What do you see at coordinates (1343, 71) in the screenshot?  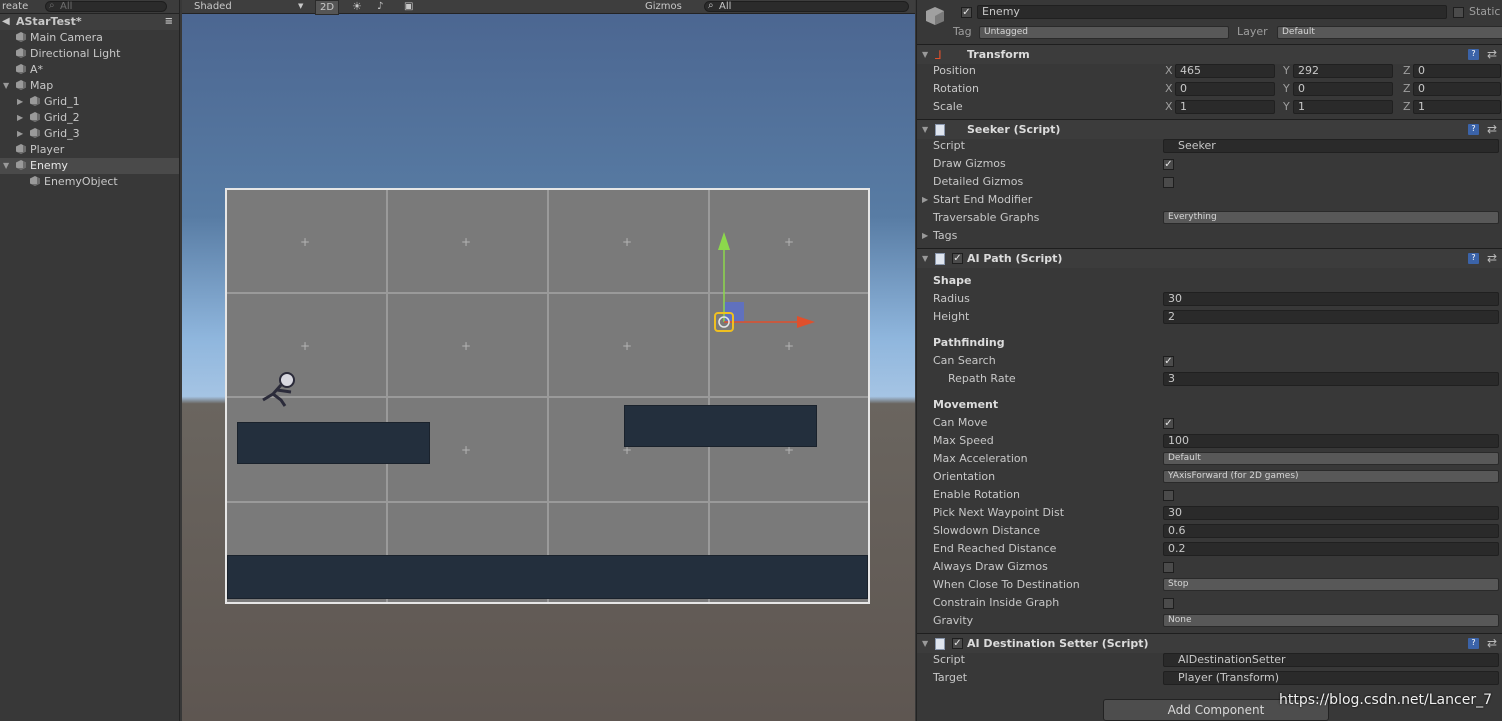 I see `position-y-field: 292` at bounding box center [1343, 71].